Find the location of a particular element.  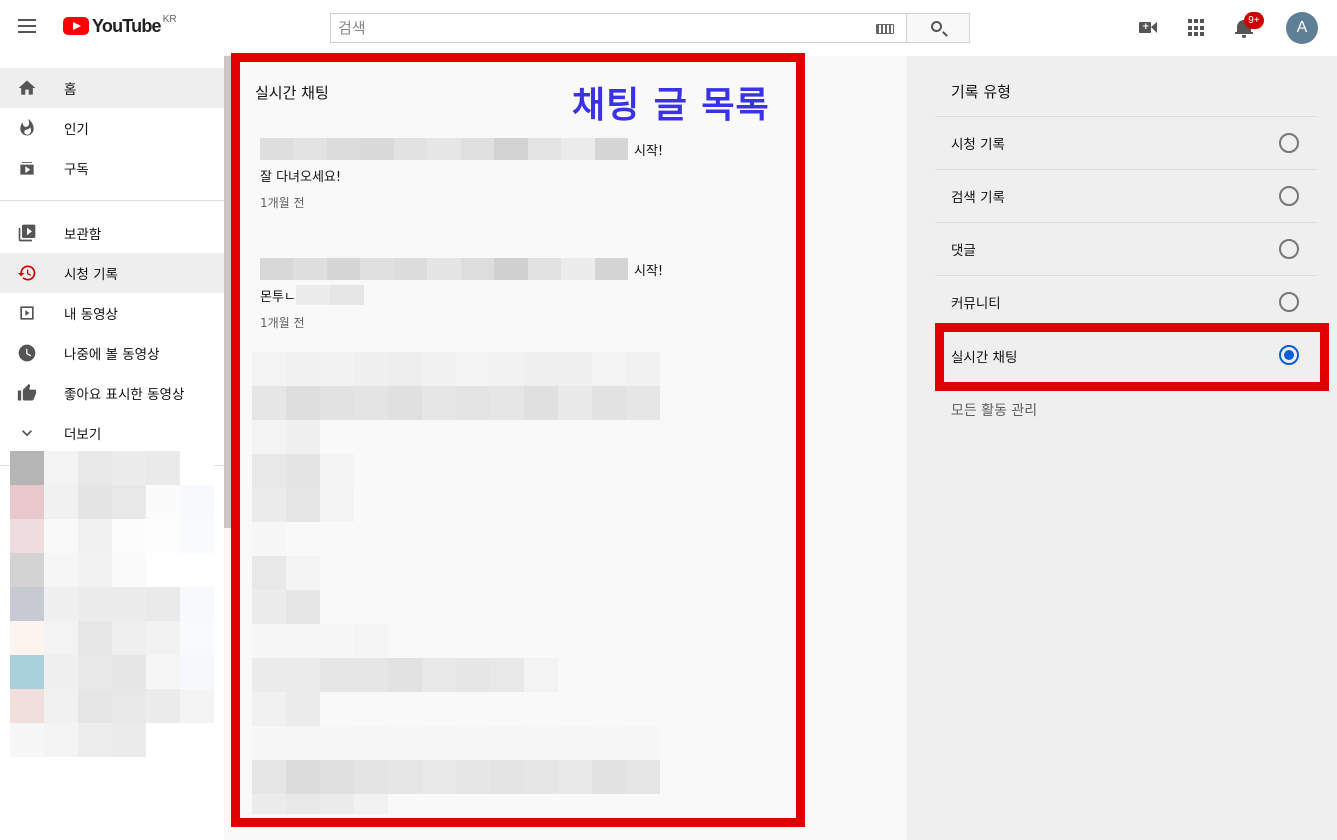

sidebar-item-label: 좋아요 표시한 동영상 is located at coordinates (124, 395).